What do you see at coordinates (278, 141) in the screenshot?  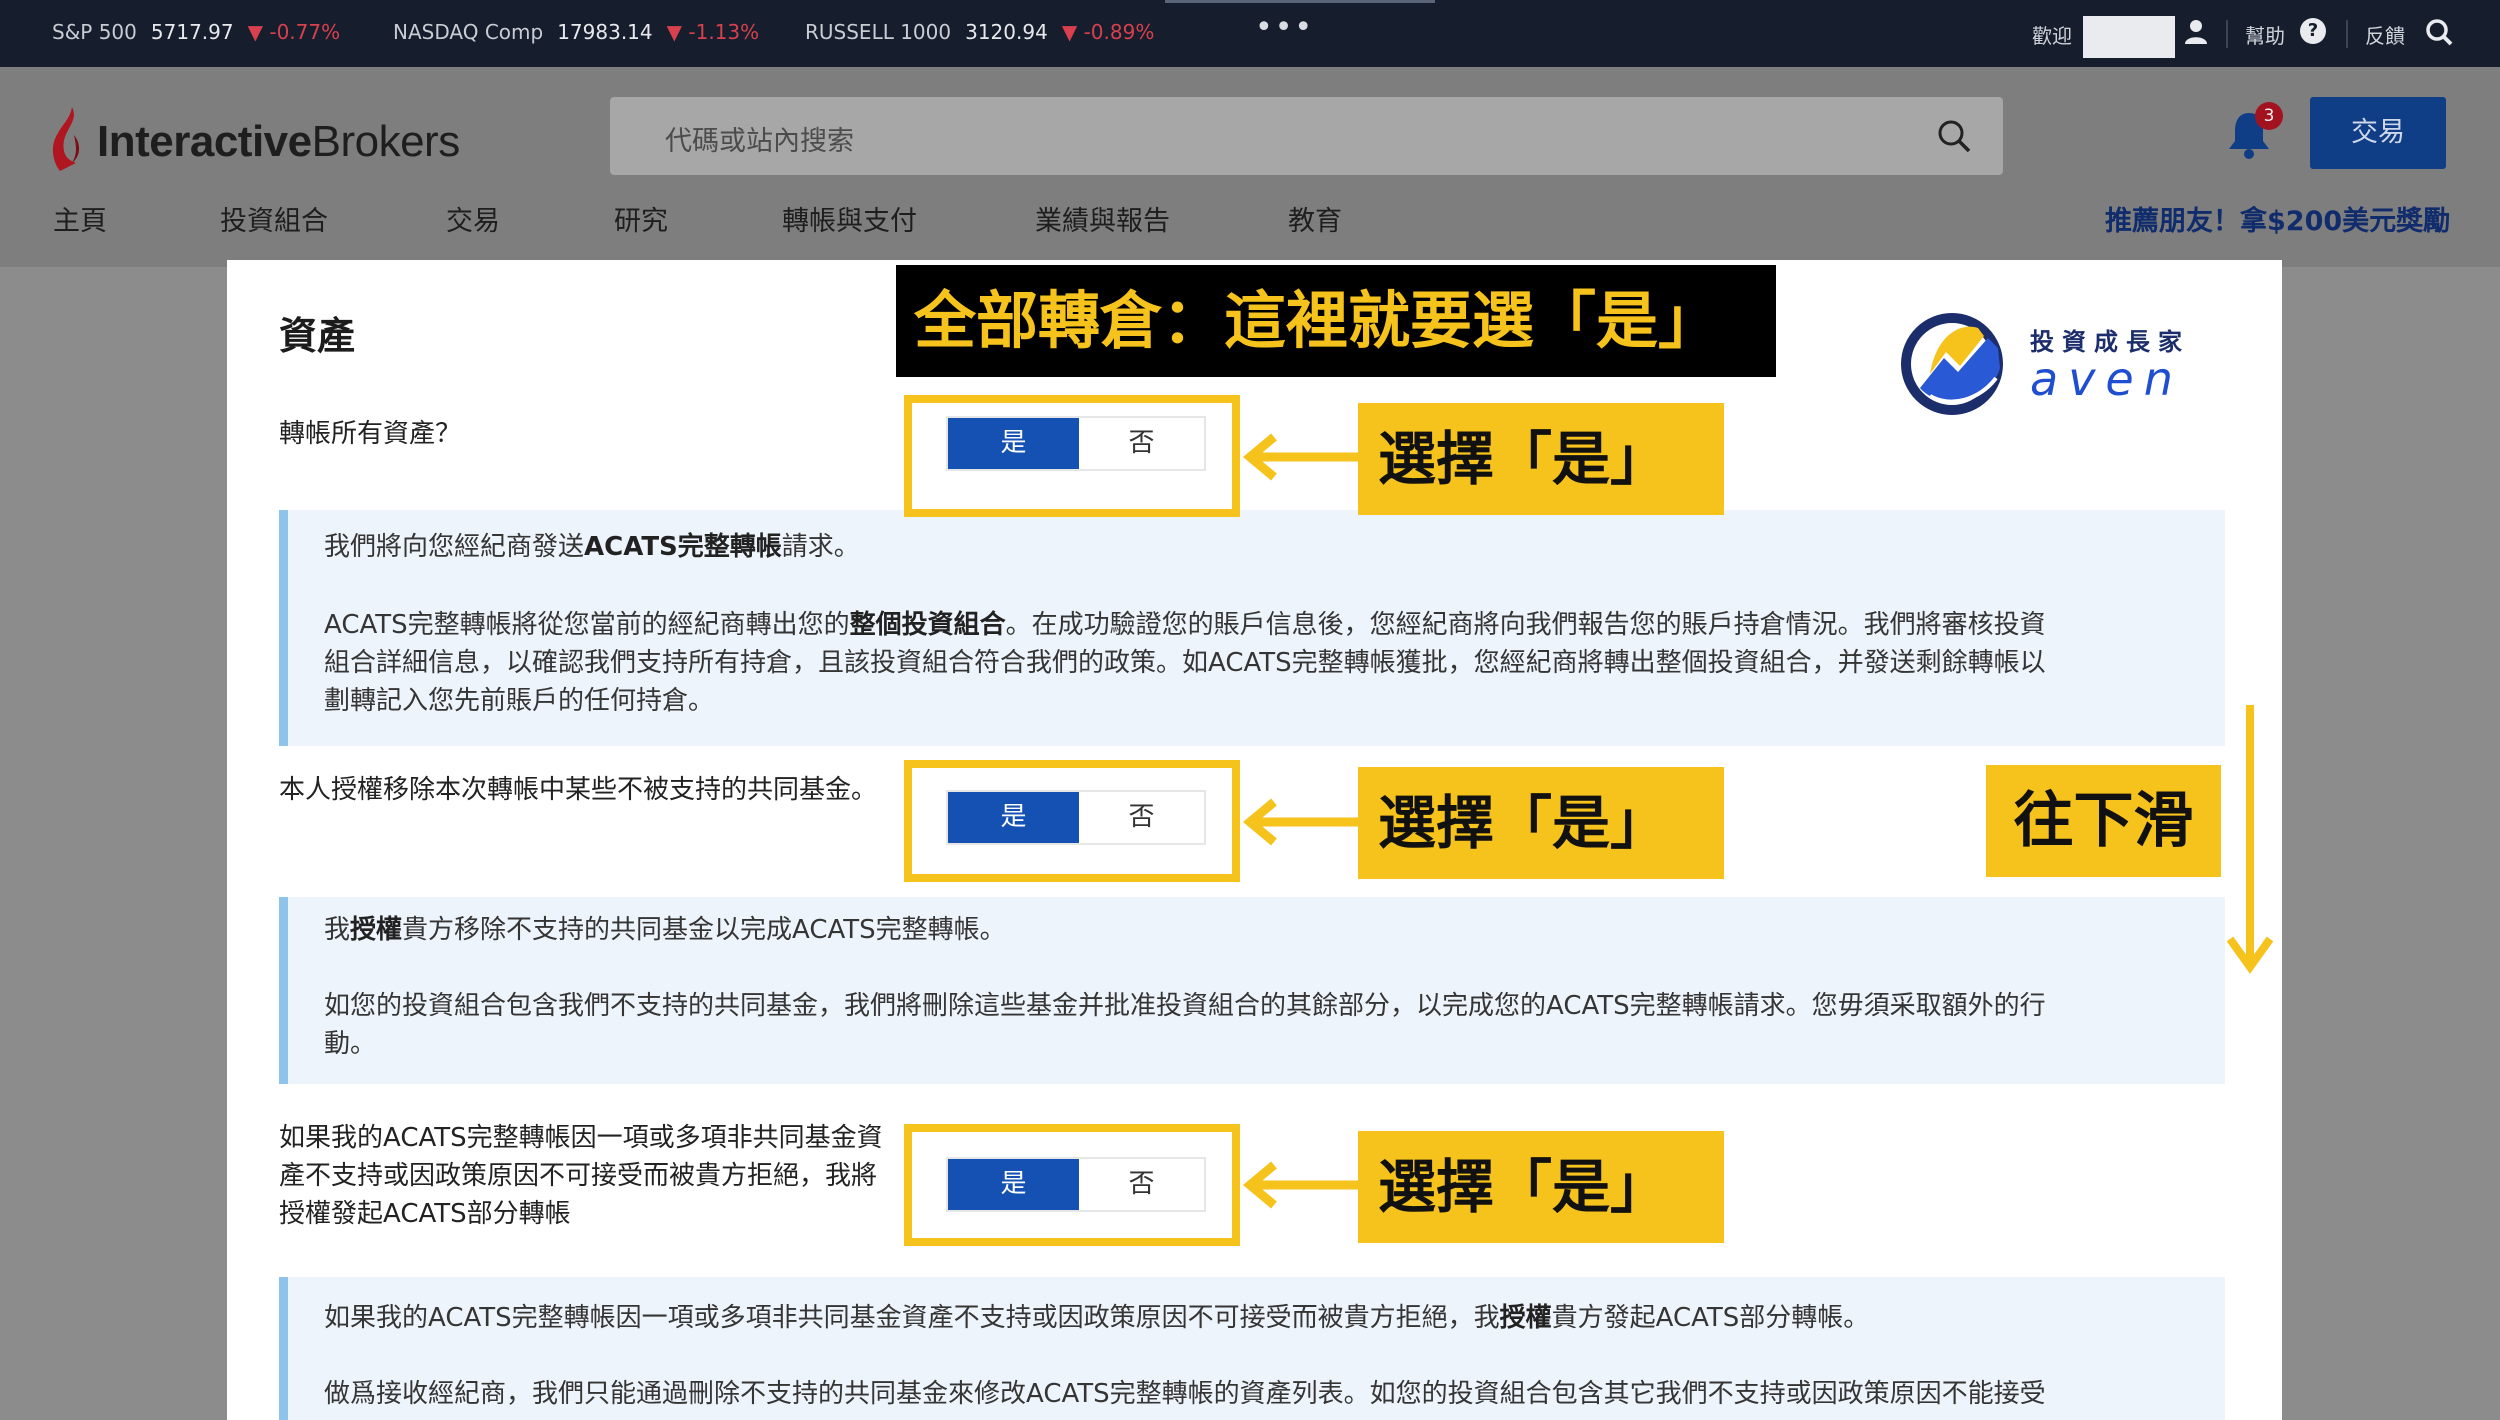 I see `logo-text: InteractiveBrokers` at bounding box center [278, 141].